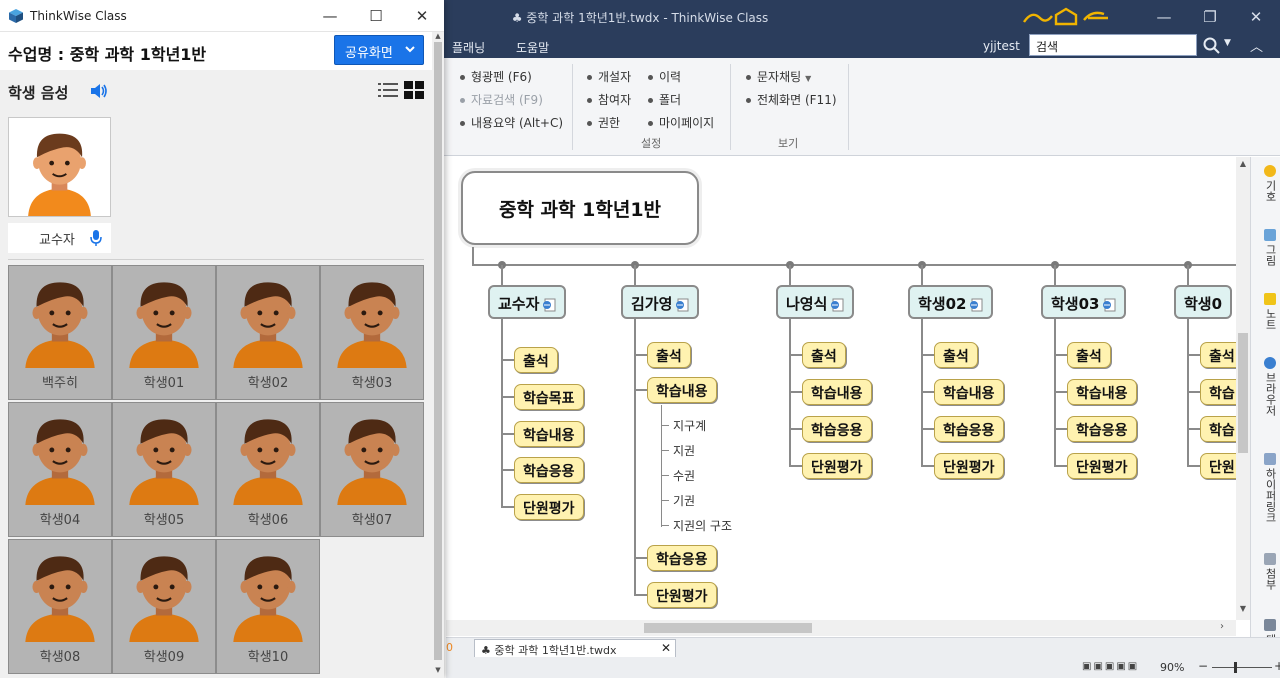 This screenshot has height=678, width=1280. What do you see at coordinates (16, 16) in the screenshot?
I see `app-cube-icon` at bounding box center [16, 16].